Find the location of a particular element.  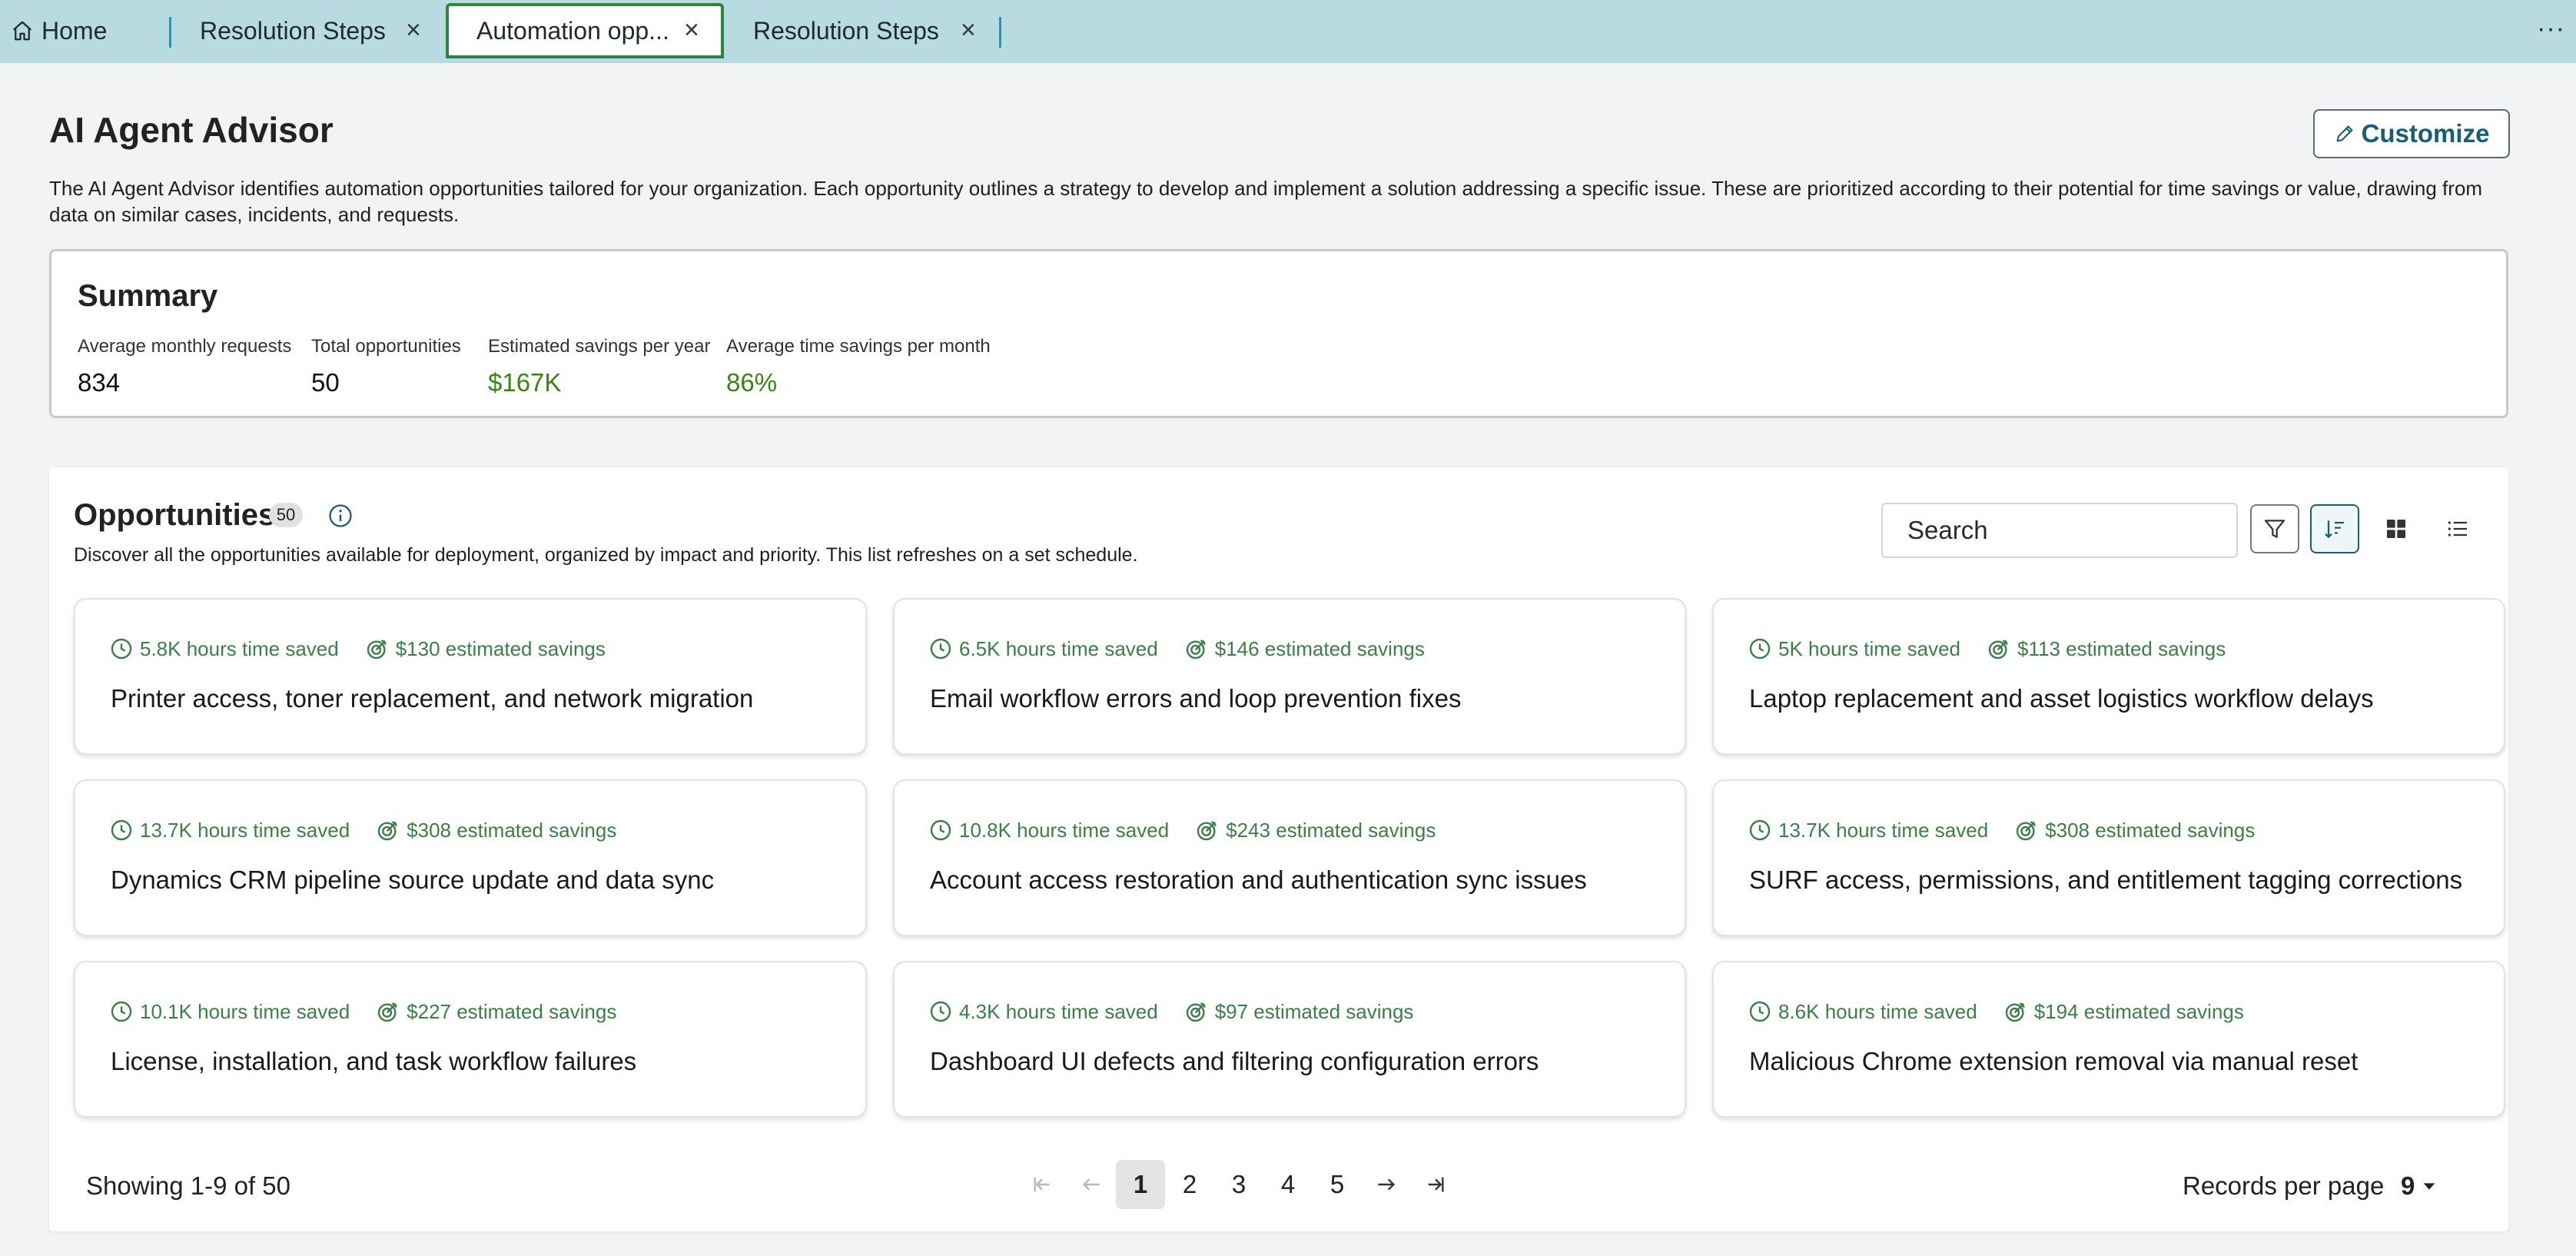

filter-button is located at coordinates (2274, 528).